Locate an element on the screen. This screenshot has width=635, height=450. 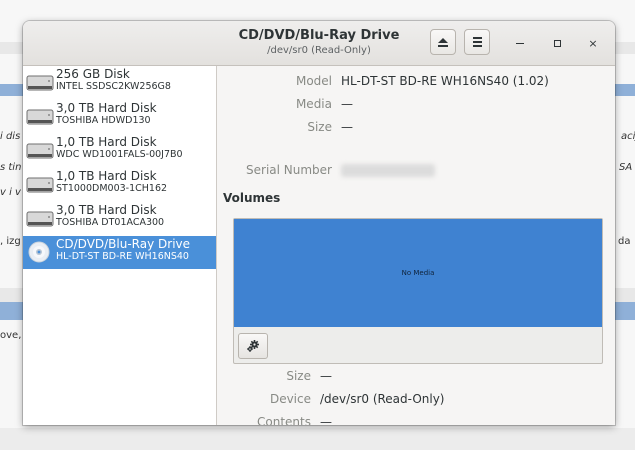
model-label: Model is located at coordinates (313, 81).